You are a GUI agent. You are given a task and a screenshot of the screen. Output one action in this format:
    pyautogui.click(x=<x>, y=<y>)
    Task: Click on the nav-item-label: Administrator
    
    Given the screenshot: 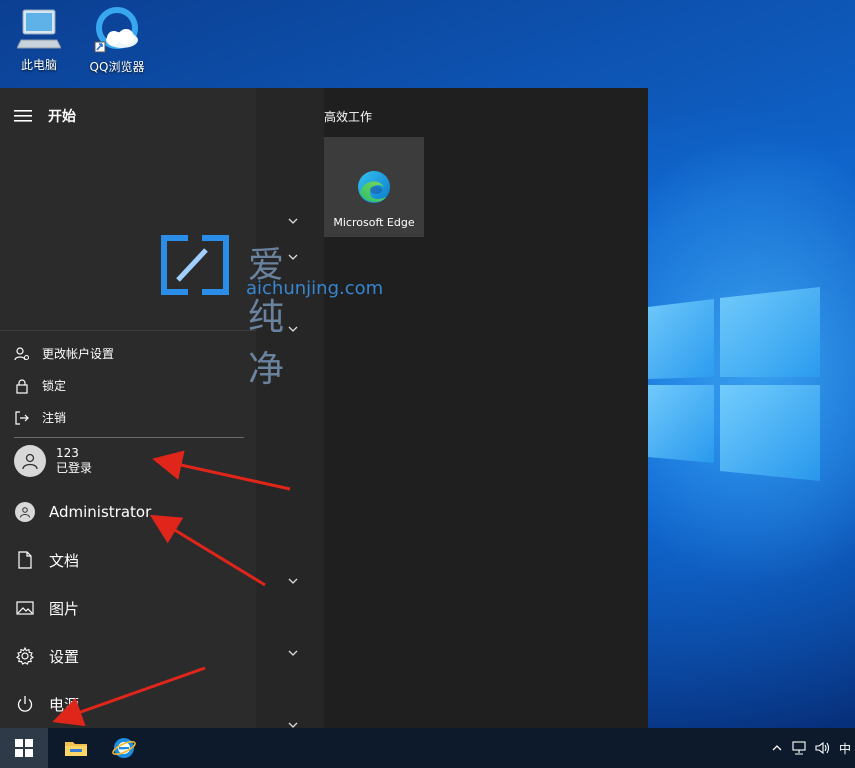 What is the action you would take?
    pyautogui.click(x=100, y=512)
    